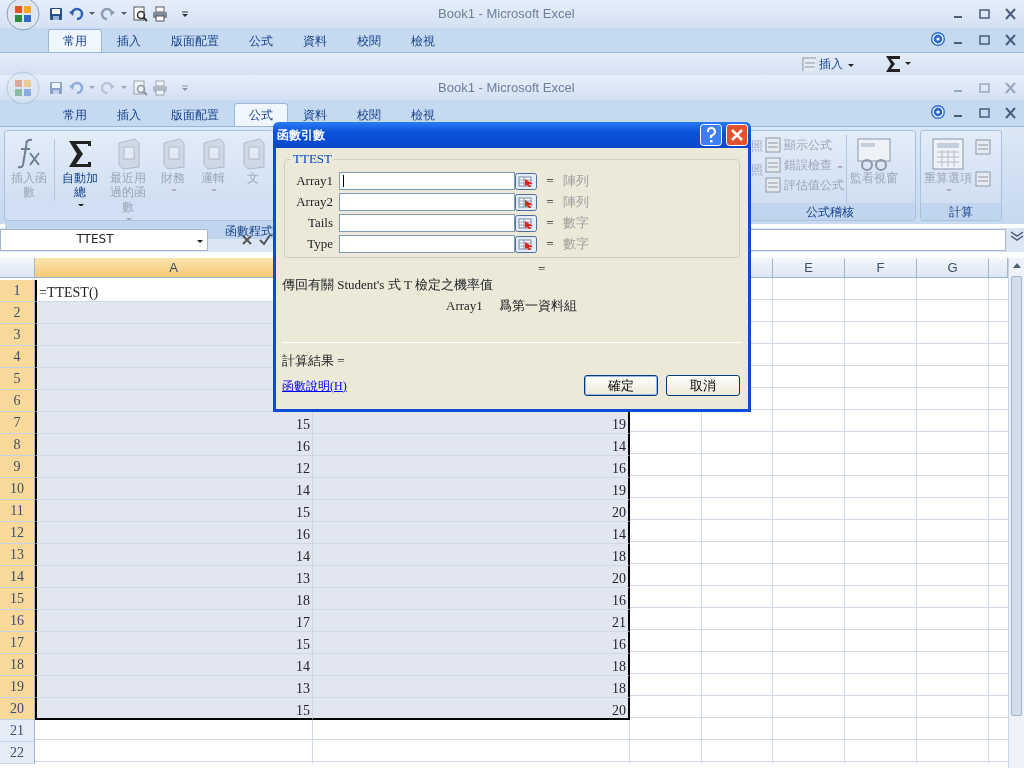 The image size is (1024, 768). I want to click on ribbon-icon, so click(773, 165).